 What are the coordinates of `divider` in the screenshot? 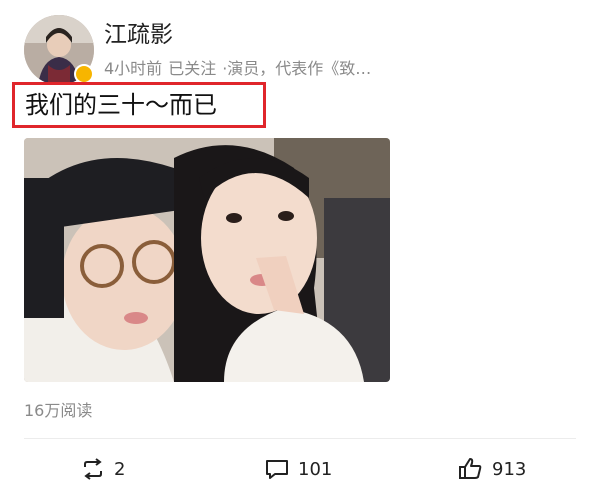 It's located at (300, 438).